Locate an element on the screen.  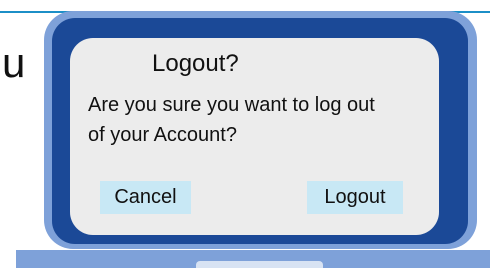
cancel-button: Cancel is located at coordinates (145, 197).